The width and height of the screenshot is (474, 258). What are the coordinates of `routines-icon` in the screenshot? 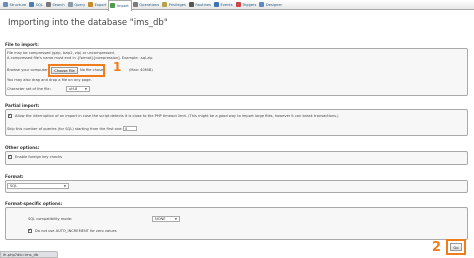 It's located at (191, 4).